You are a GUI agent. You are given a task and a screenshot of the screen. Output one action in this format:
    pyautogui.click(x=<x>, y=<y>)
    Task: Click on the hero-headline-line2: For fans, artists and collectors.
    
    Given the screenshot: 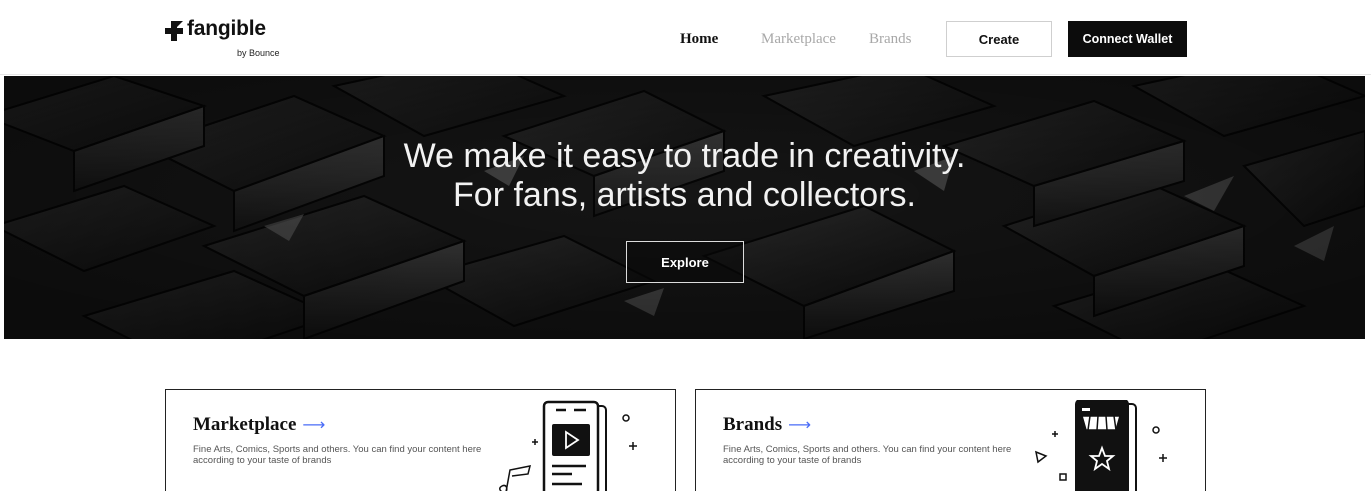 What is the action you would take?
    pyautogui.click(x=684, y=195)
    